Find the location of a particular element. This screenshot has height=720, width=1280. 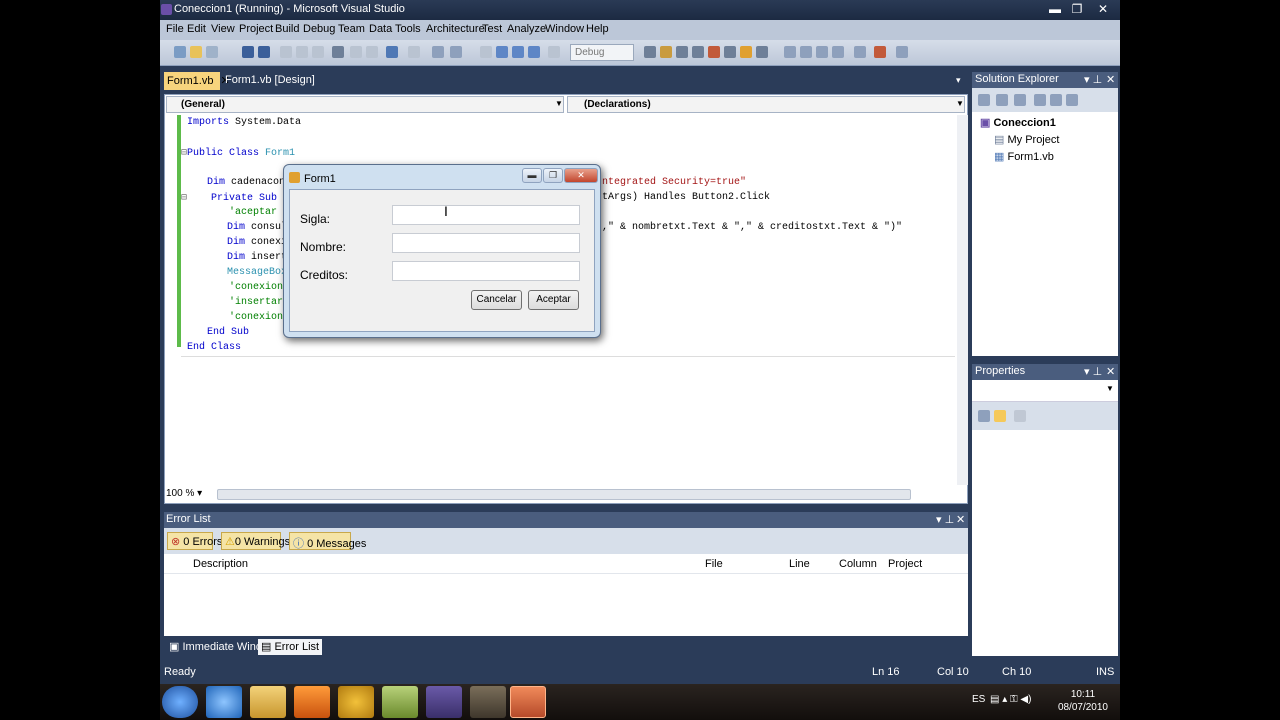

find-icon is located at coordinates (338, 52).